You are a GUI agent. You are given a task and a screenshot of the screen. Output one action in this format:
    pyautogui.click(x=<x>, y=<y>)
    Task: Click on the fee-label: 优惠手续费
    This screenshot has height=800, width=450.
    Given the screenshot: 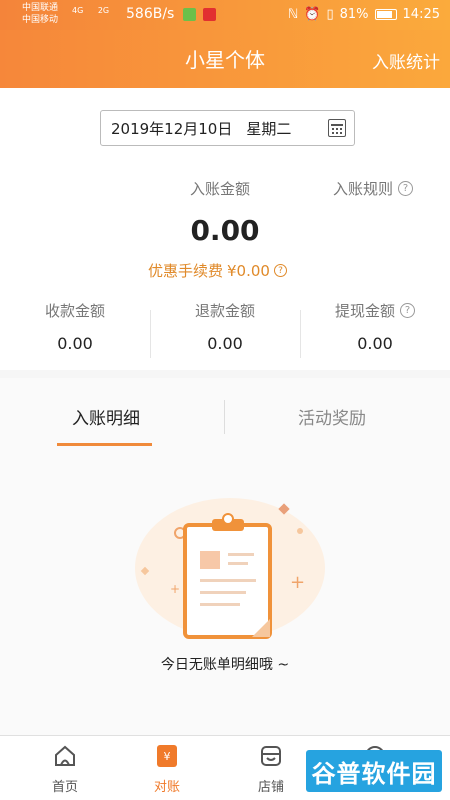 What is the action you would take?
    pyautogui.click(x=186, y=271)
    